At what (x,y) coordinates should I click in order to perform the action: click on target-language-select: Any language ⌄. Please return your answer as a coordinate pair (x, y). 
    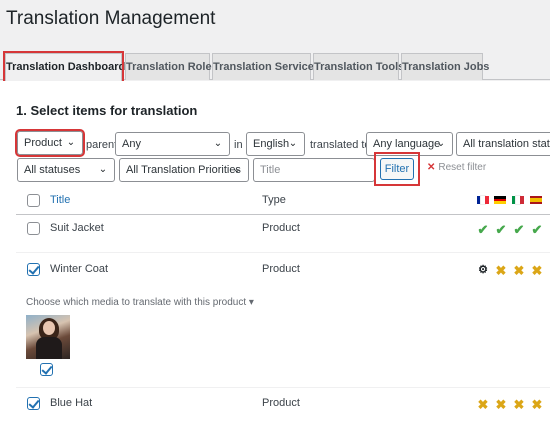
    Looking at the image, I should click on (409, 144).